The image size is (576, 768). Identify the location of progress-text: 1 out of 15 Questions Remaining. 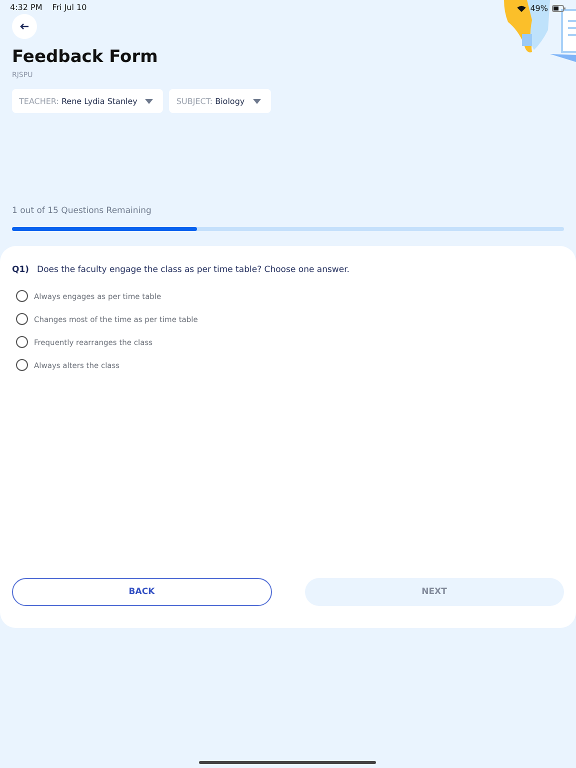
(82, 211).